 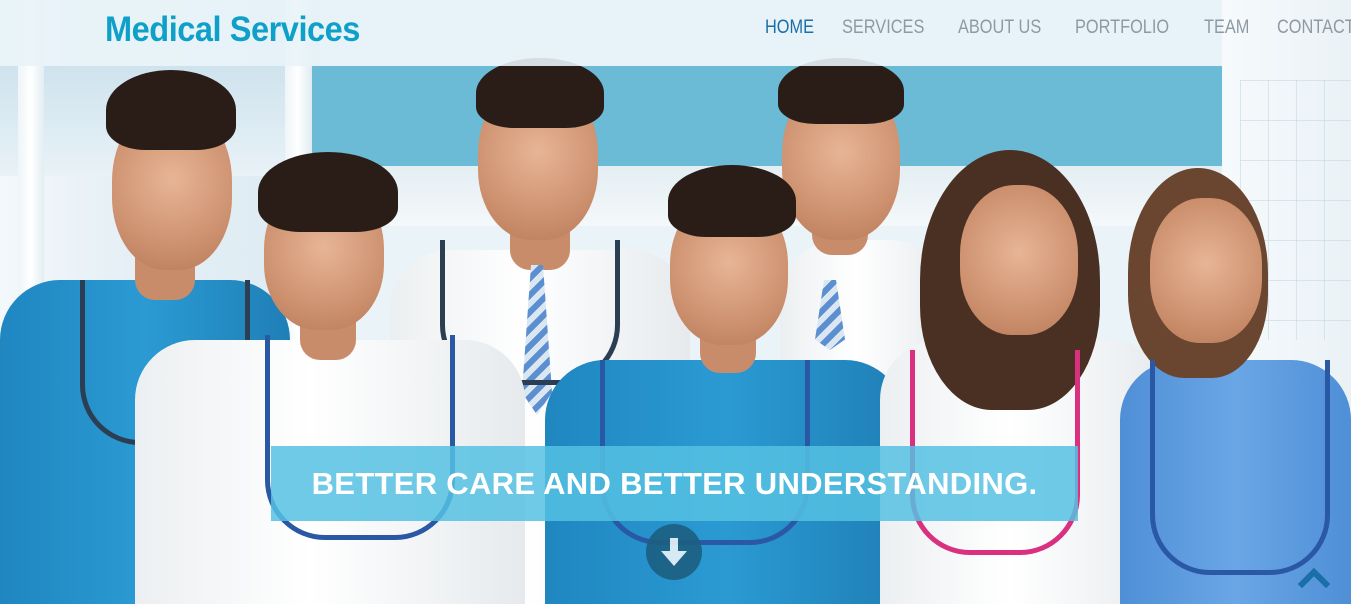 I want to click on nav-about-us: ABOUT US, so click(x=999, y=29).